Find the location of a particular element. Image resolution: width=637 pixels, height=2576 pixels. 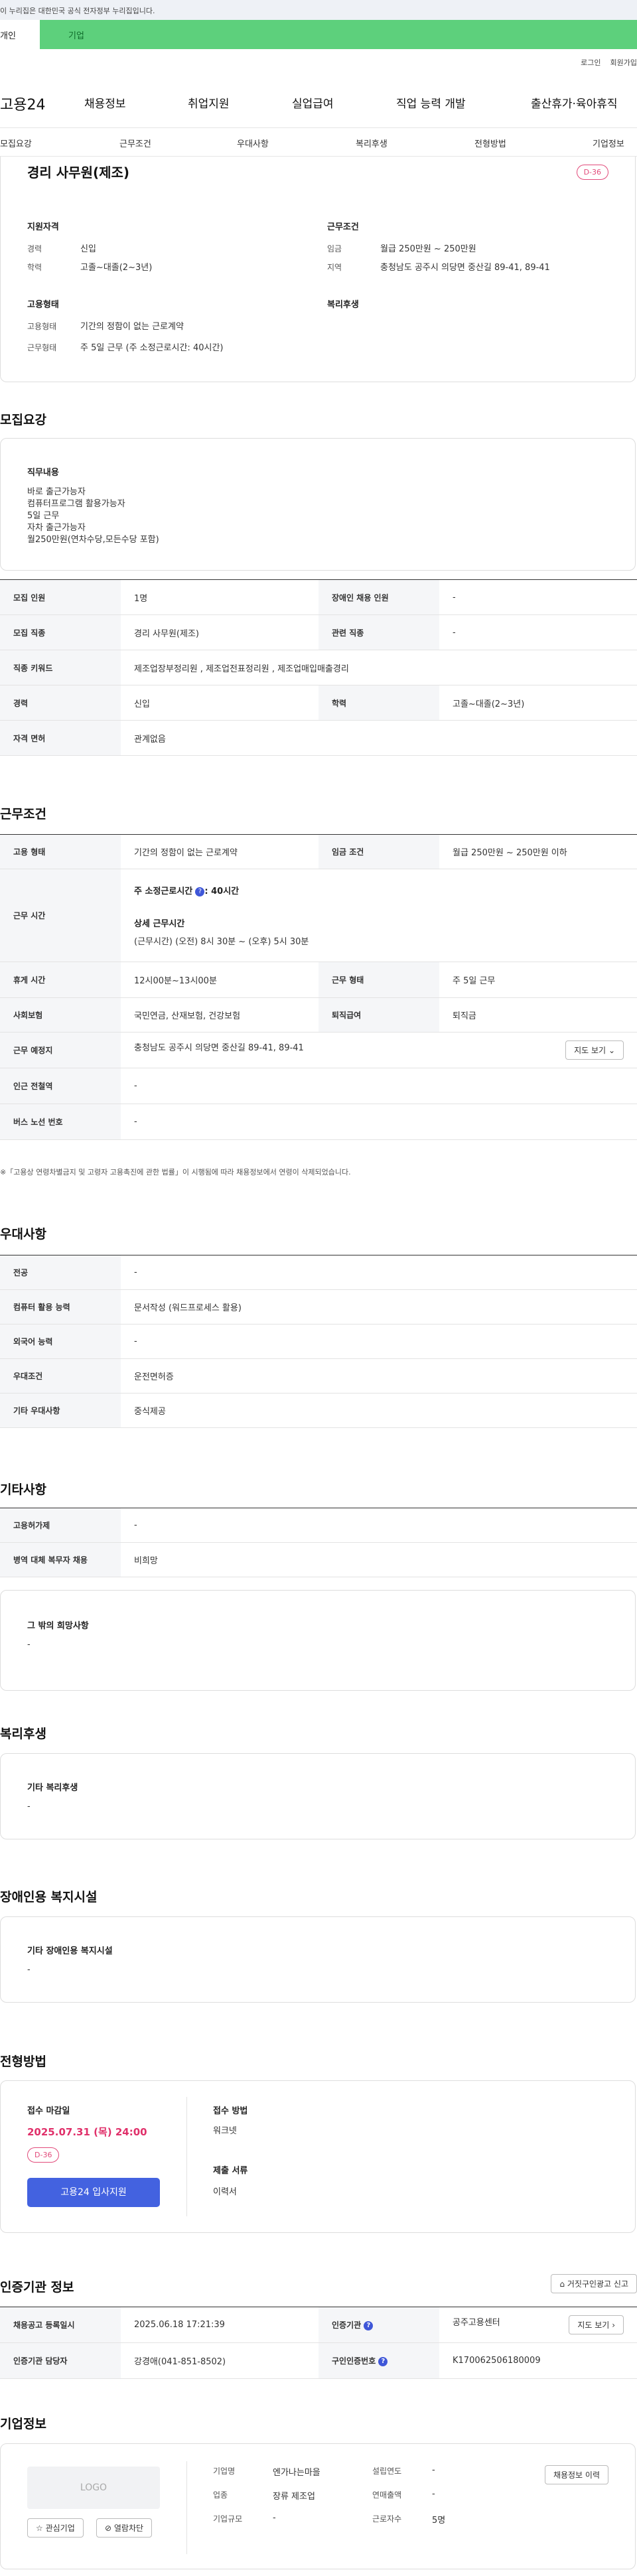

table-row: 버스 노선 번호 - is located at coordinates (319, 1122).